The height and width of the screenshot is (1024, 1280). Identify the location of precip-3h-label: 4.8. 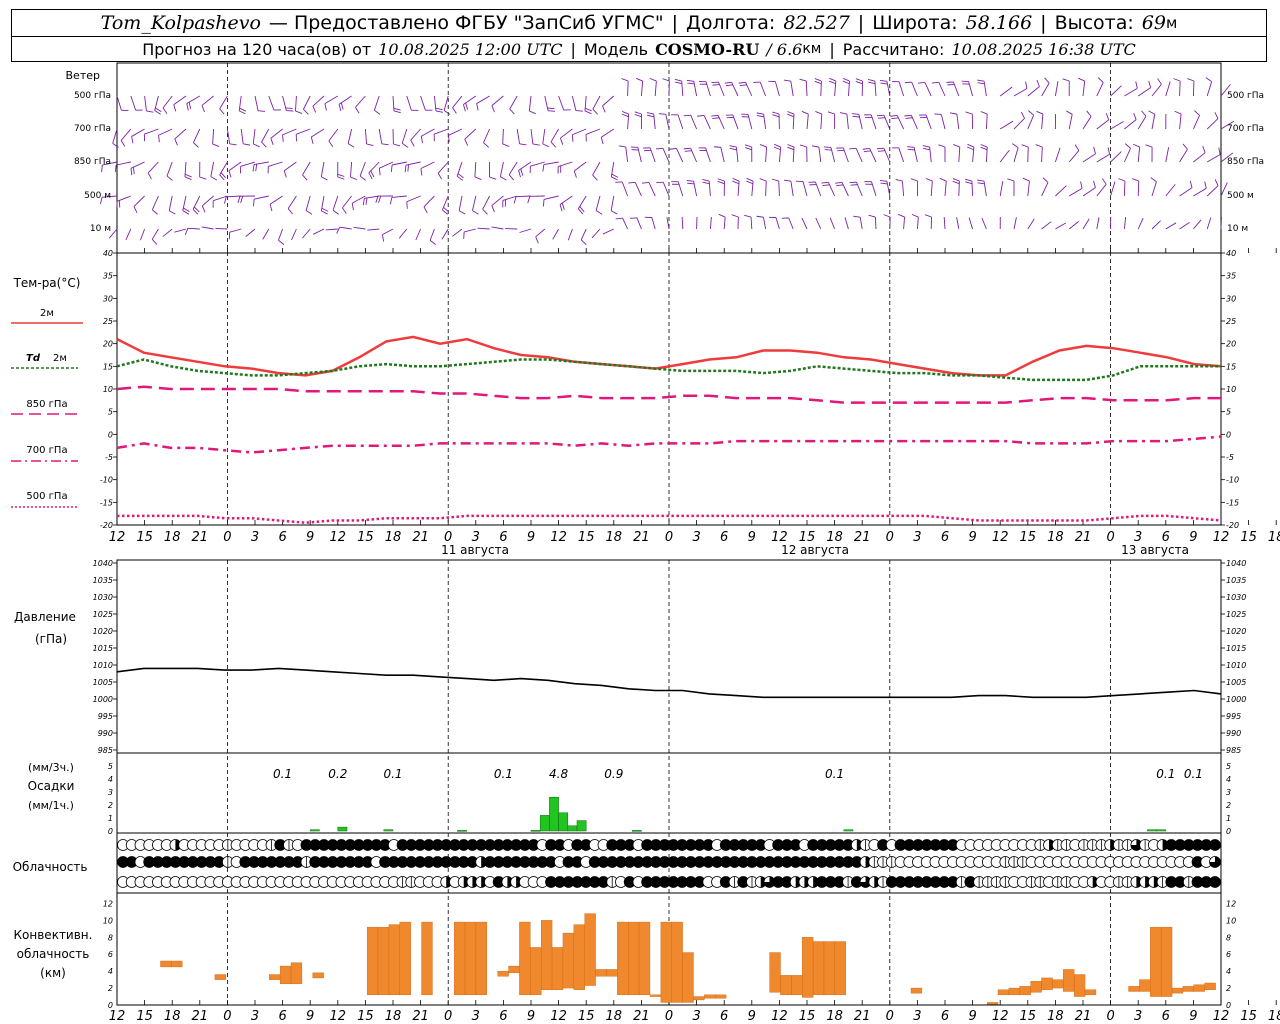
(558, 774).